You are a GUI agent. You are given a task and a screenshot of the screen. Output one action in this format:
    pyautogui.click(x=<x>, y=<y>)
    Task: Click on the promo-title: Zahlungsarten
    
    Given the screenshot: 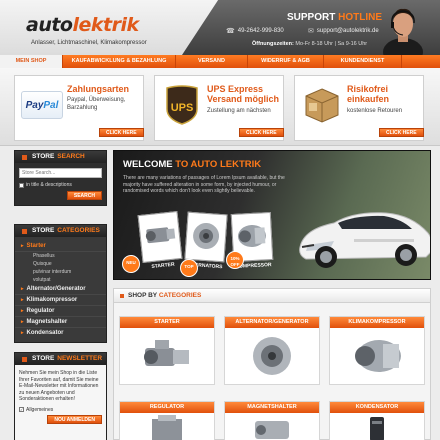 What is the action you would take?
    pyautogui.click(x=98, y=89)
    